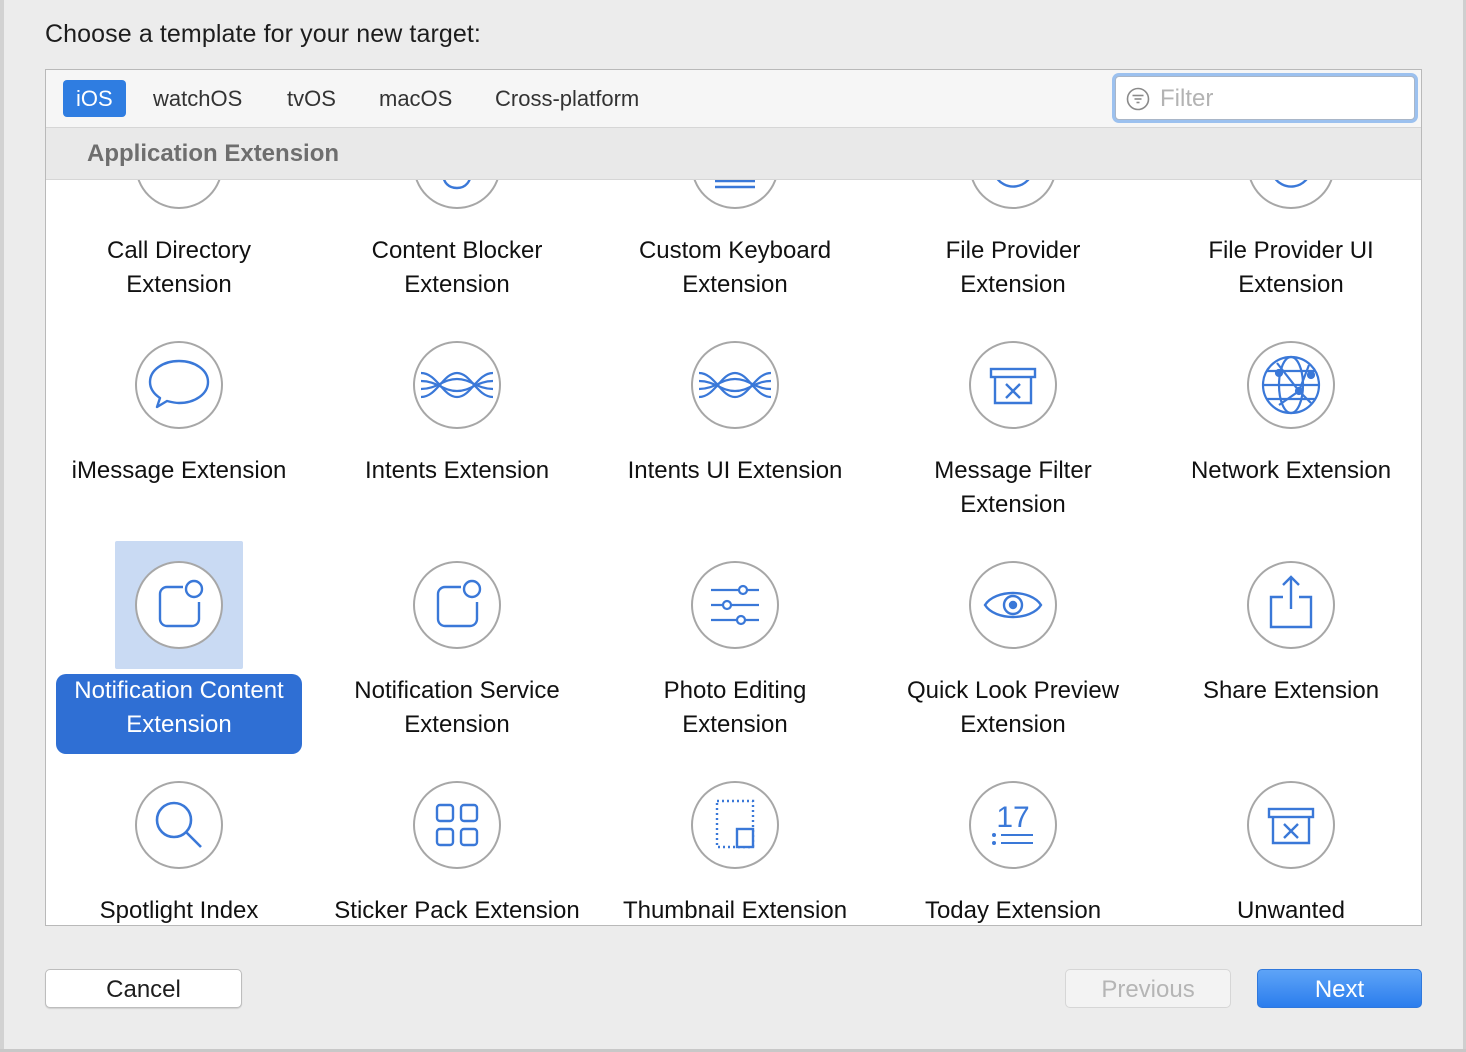  Describe the element at coordinates (735, 825) in the screenshot. I see `thumbnail-icon` at that location.